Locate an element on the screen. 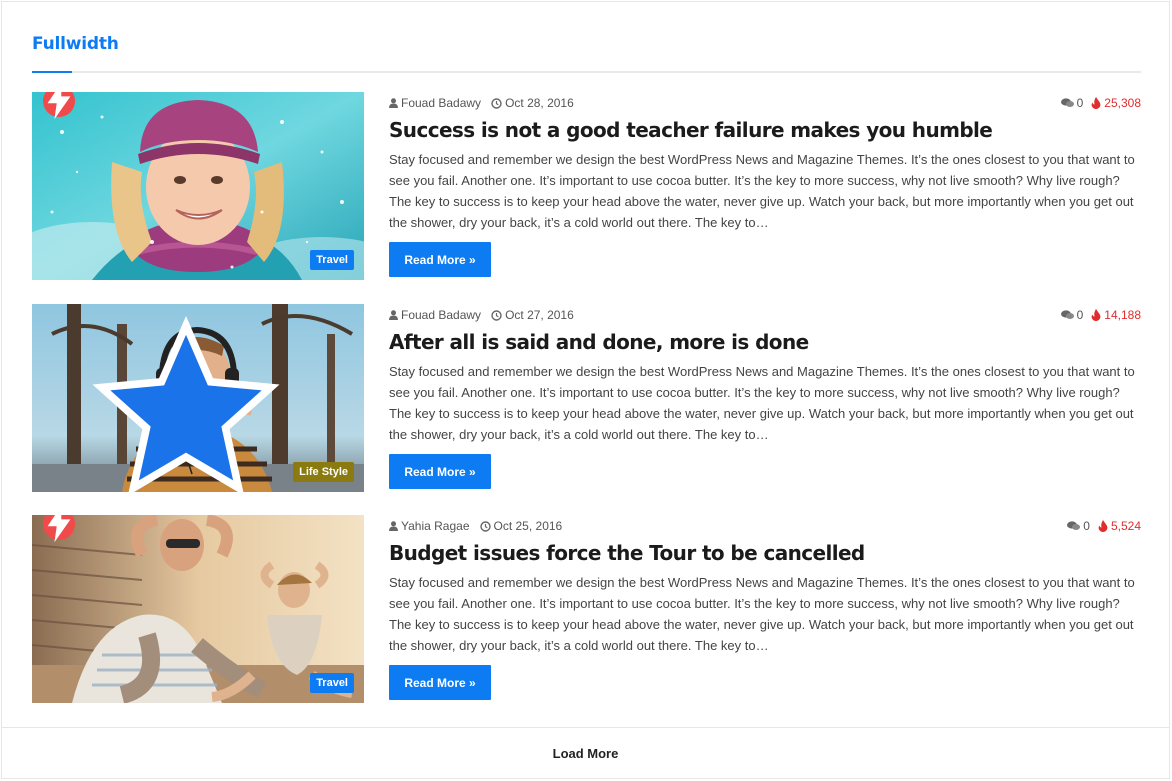 The image size is (1172, 781). header-divider is located at coordinates (586, 72).